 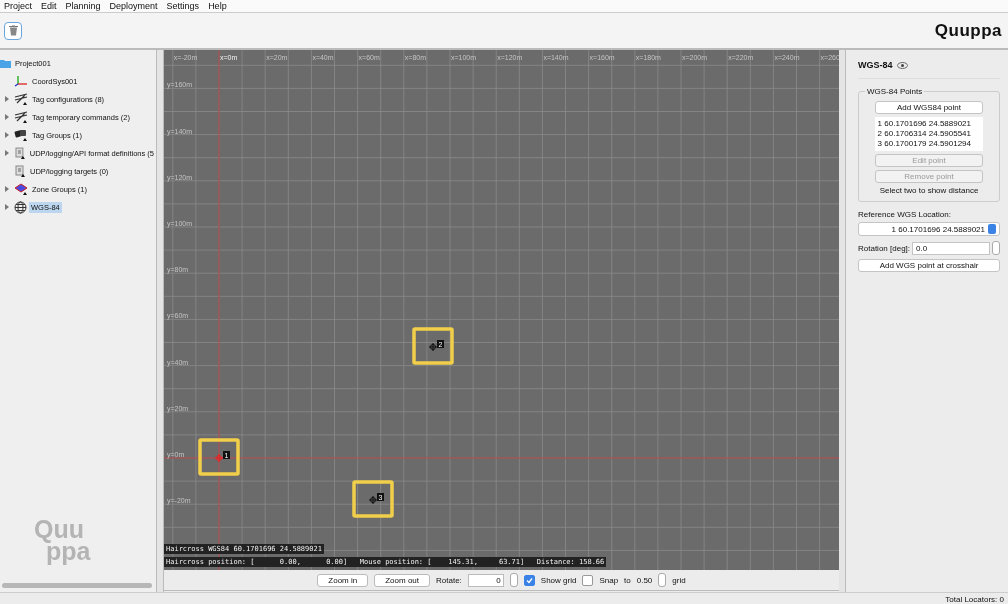 What do you see at coordinates (21, 189) in the screenshot?
I see `zone-icon` at bounding box center [21, 189].